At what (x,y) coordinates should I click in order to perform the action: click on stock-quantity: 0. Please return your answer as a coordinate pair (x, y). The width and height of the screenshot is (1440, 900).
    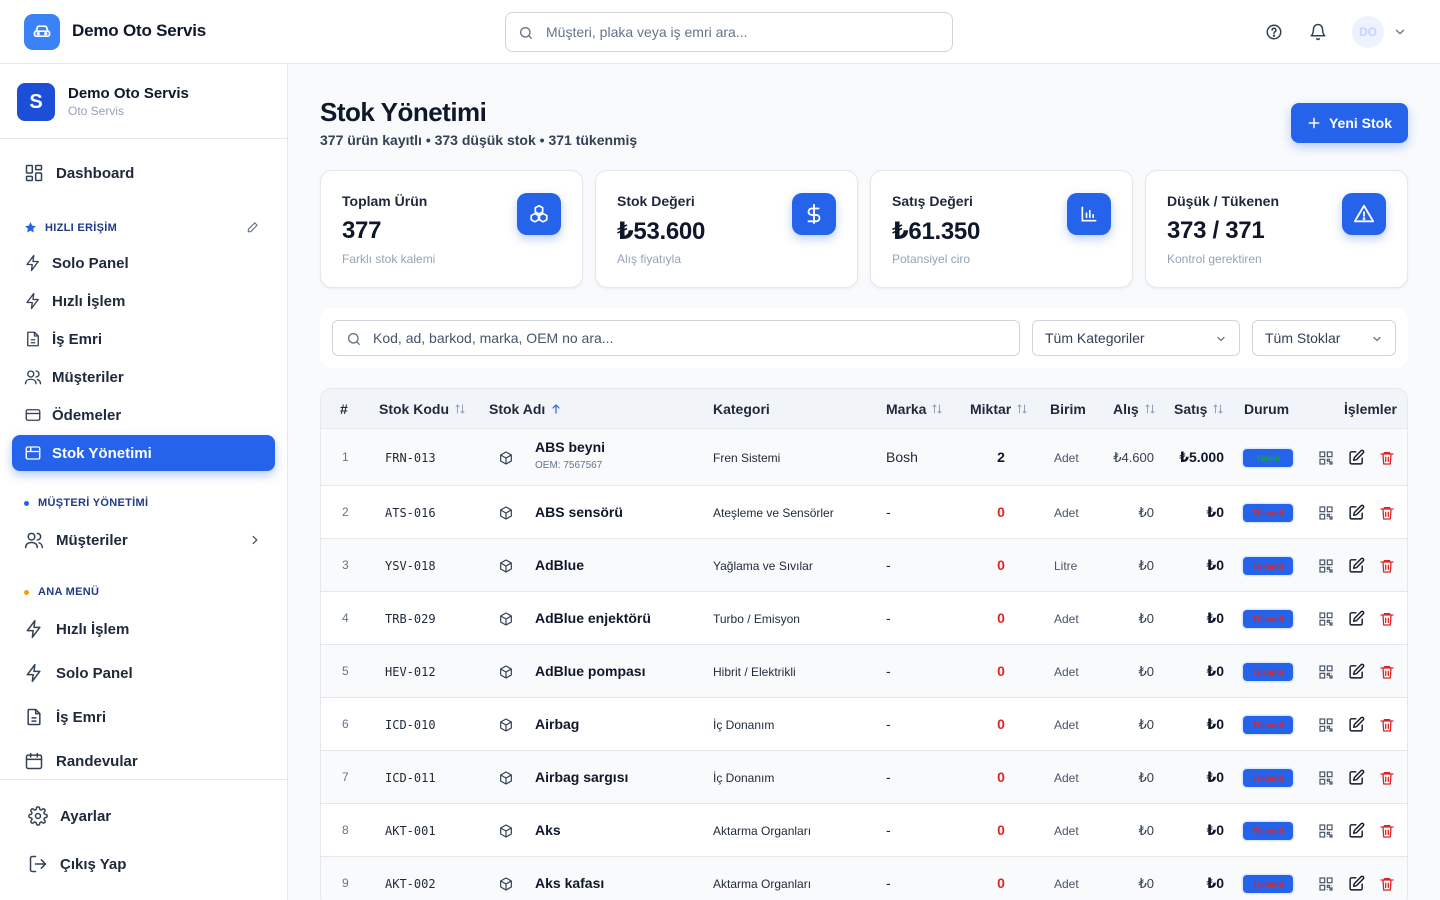
    Looking at the image, I should click on (1001, 830).